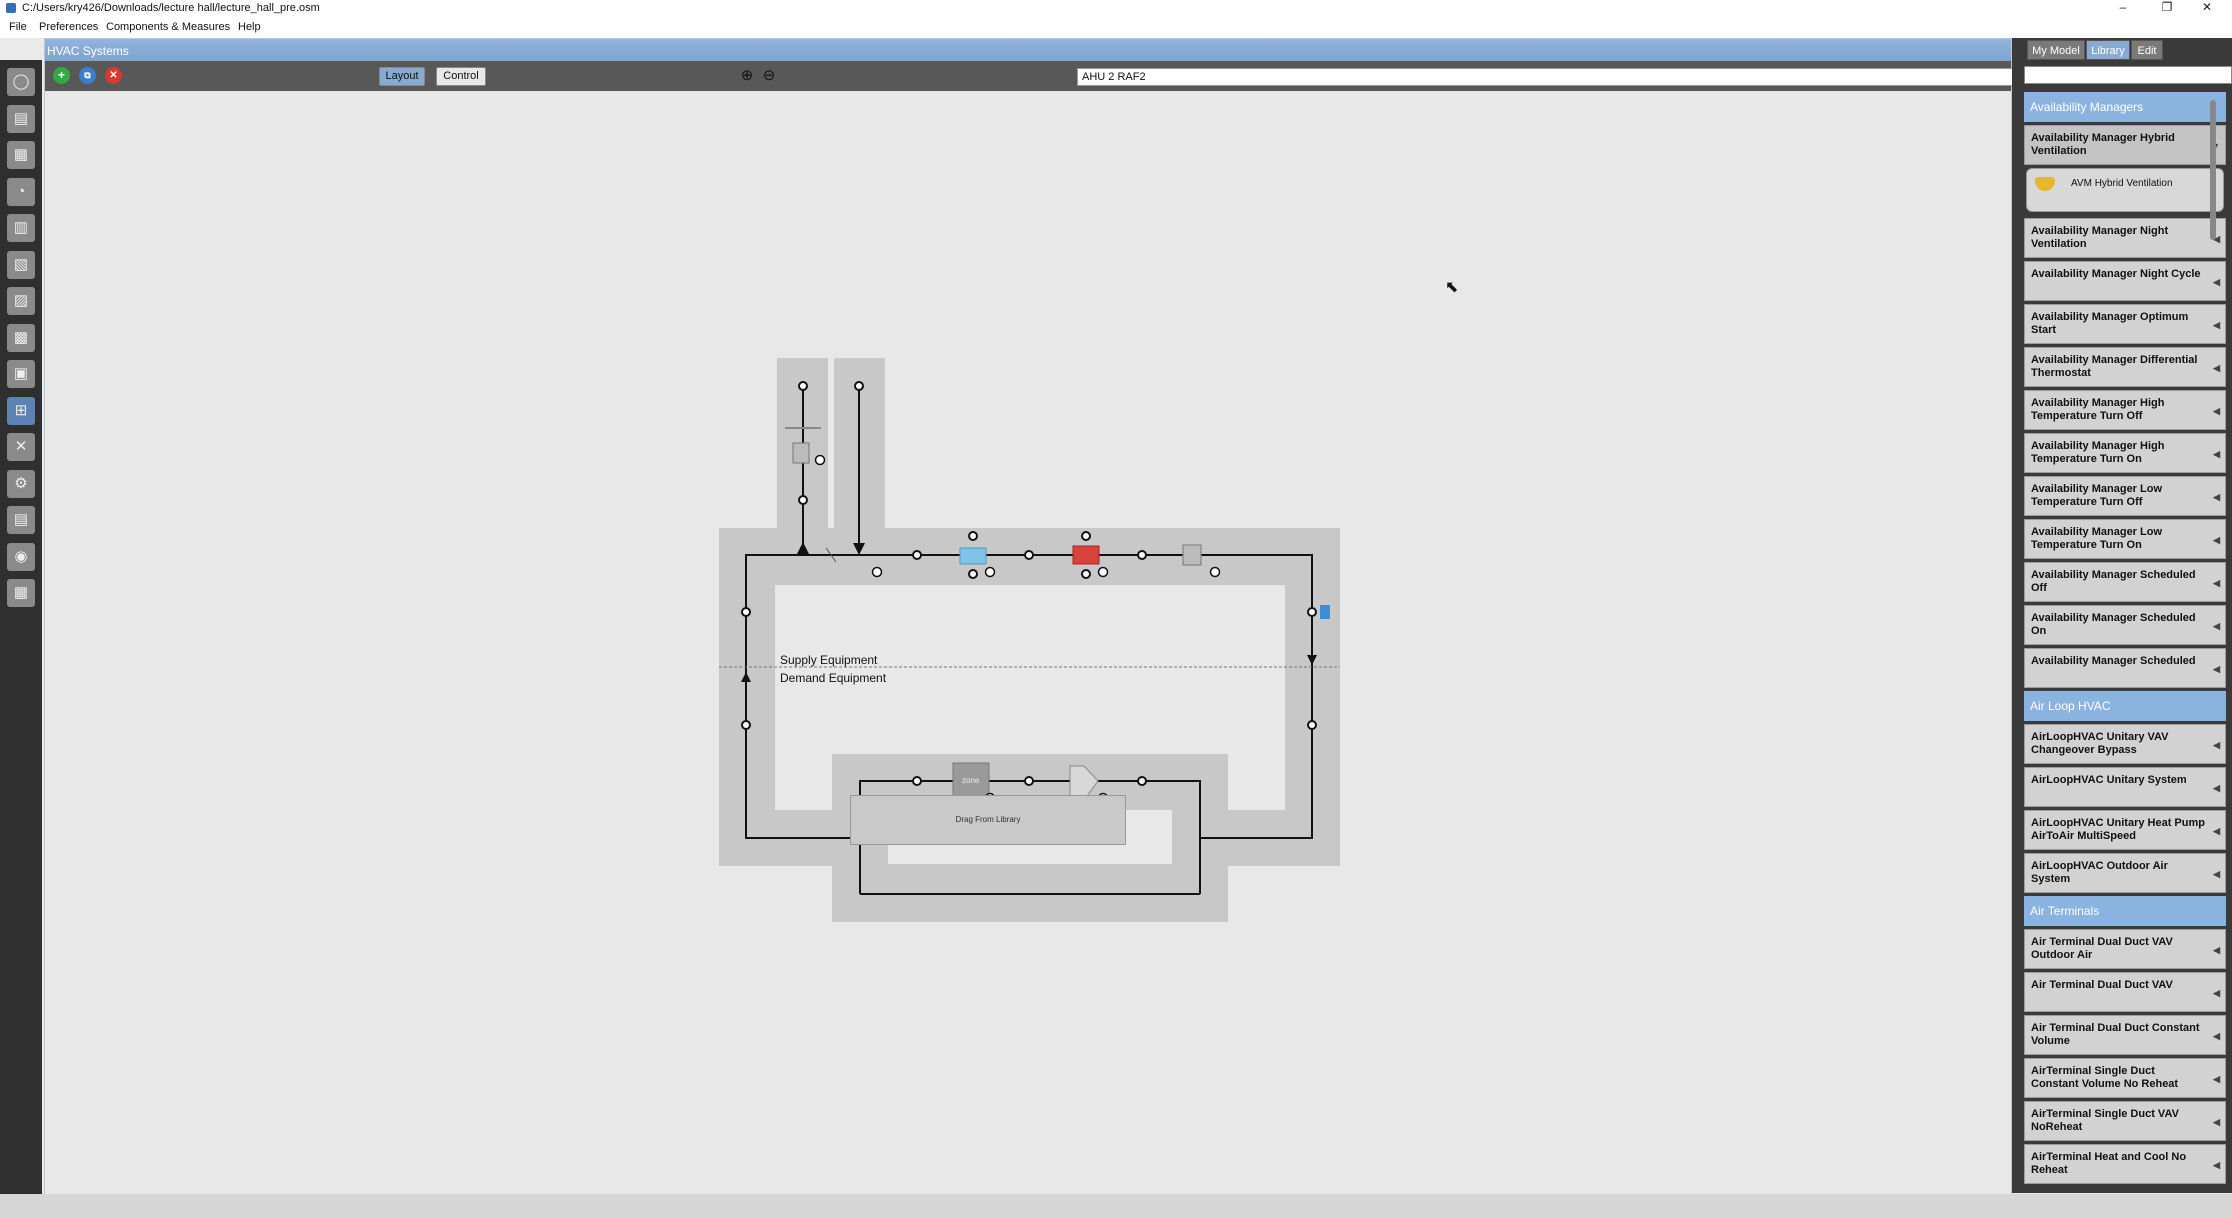 The height and width of the screenshot is (1218, 2232). What do you see at coordinates (18, 27) in the screenshot?
I see `menu-file: File` at bounding box center [18, 27].